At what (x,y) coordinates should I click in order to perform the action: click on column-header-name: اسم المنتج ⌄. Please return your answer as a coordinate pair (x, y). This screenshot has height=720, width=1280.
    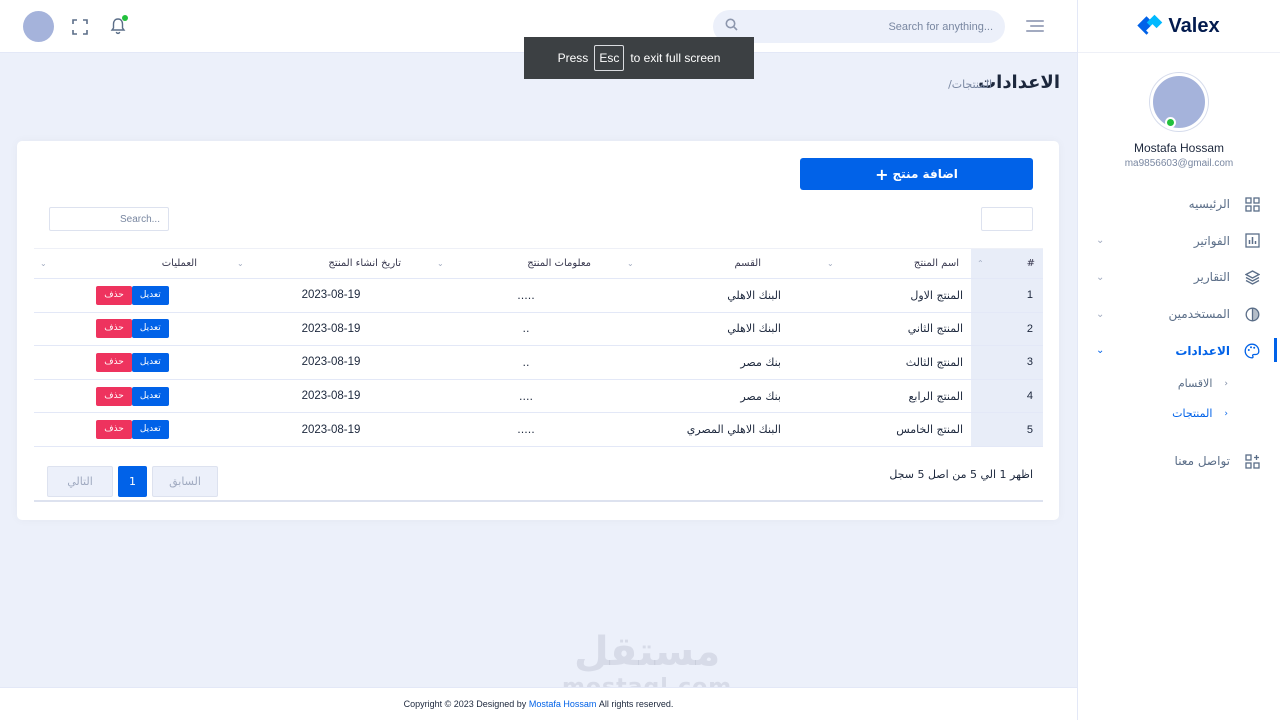
    Looking at the image, I should click on (896, 263).